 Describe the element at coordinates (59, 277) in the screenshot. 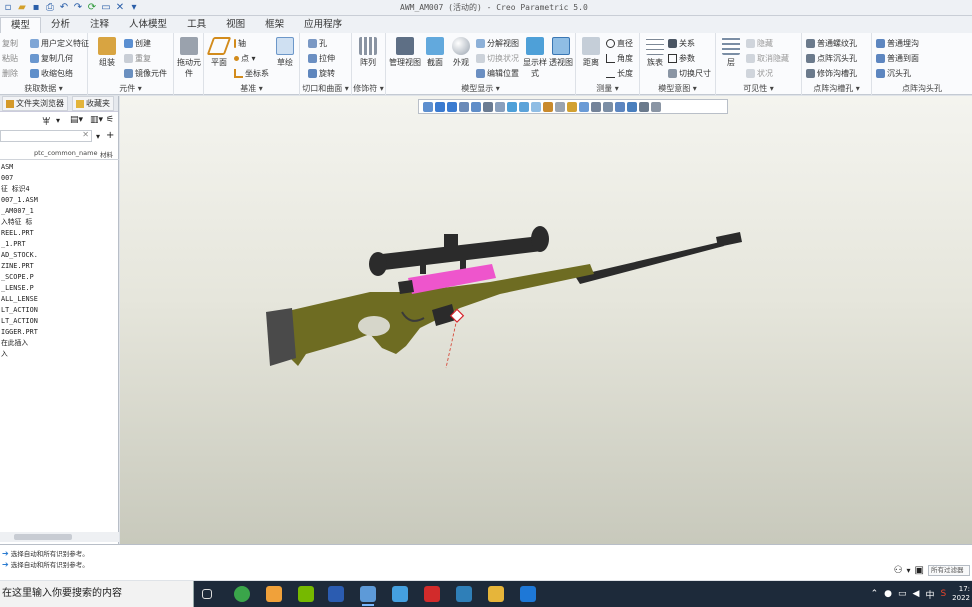

I see `tree-item: _SCOPE.P` at that location.